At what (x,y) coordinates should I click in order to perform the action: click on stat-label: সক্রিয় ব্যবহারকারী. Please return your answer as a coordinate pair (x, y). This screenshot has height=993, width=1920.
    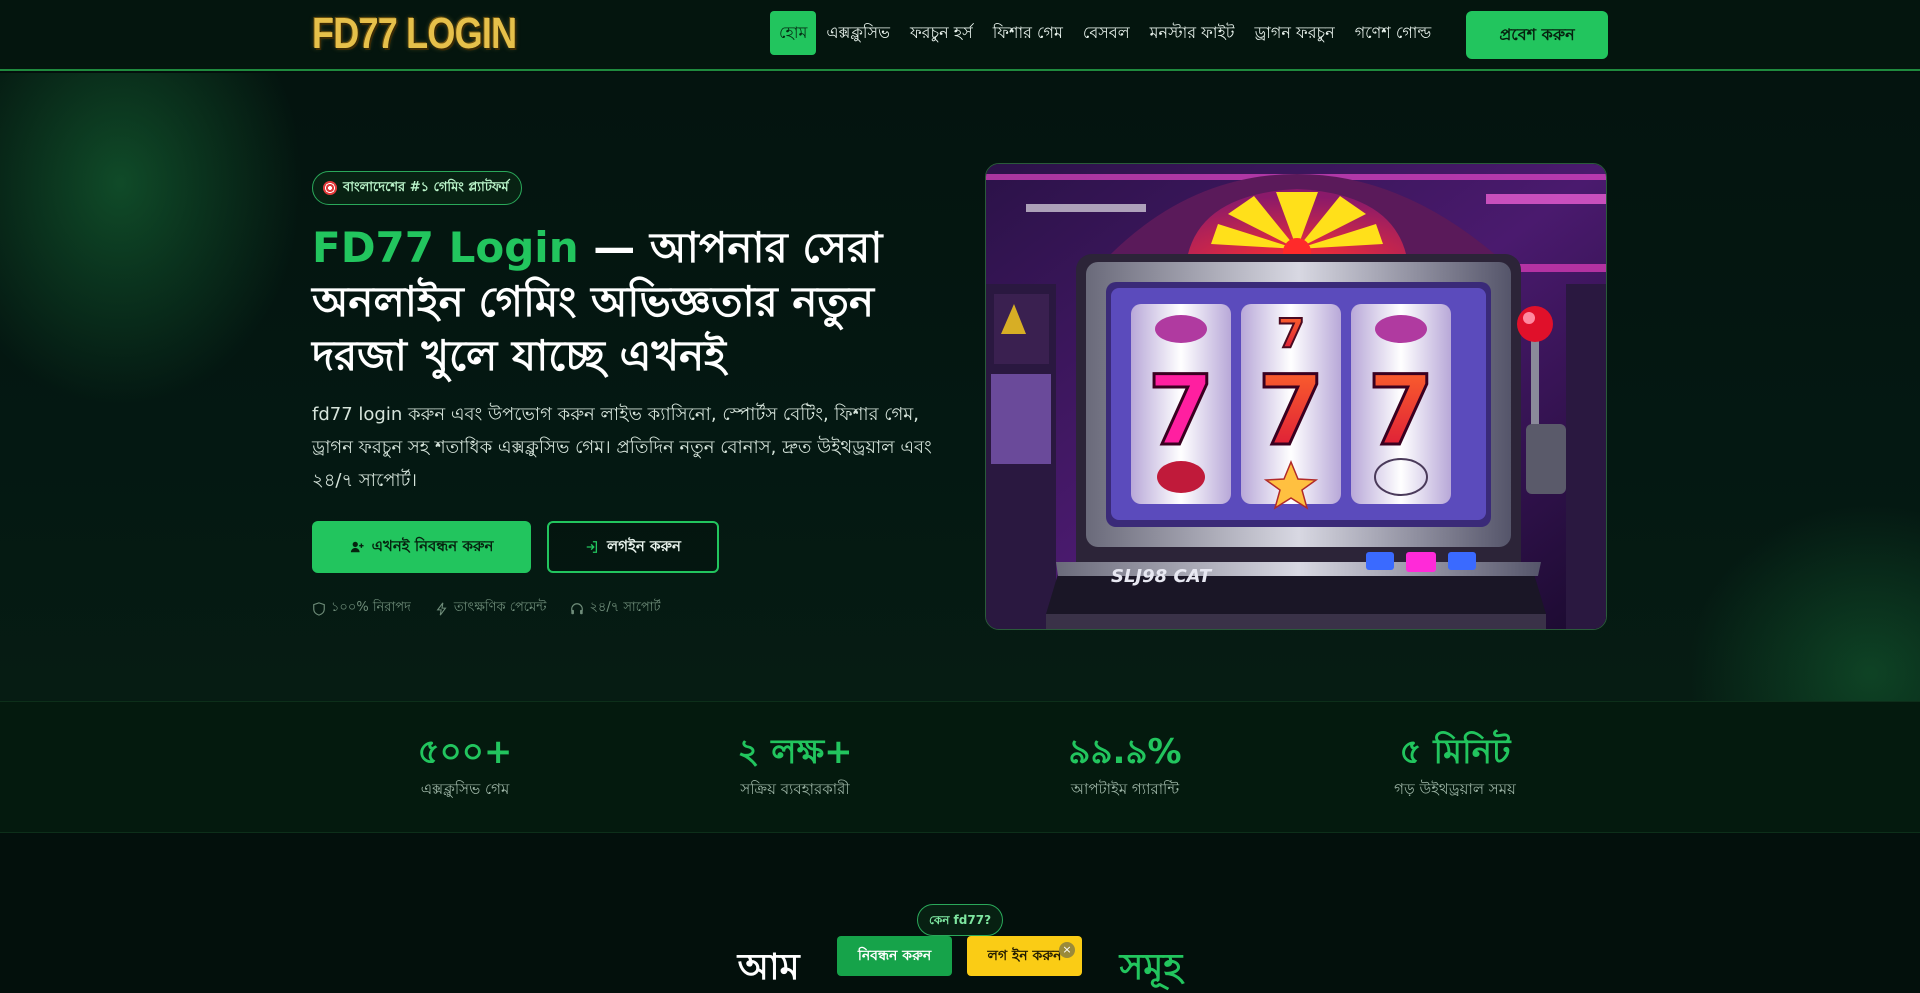
    Looking at the image, I should click on (795, 789).